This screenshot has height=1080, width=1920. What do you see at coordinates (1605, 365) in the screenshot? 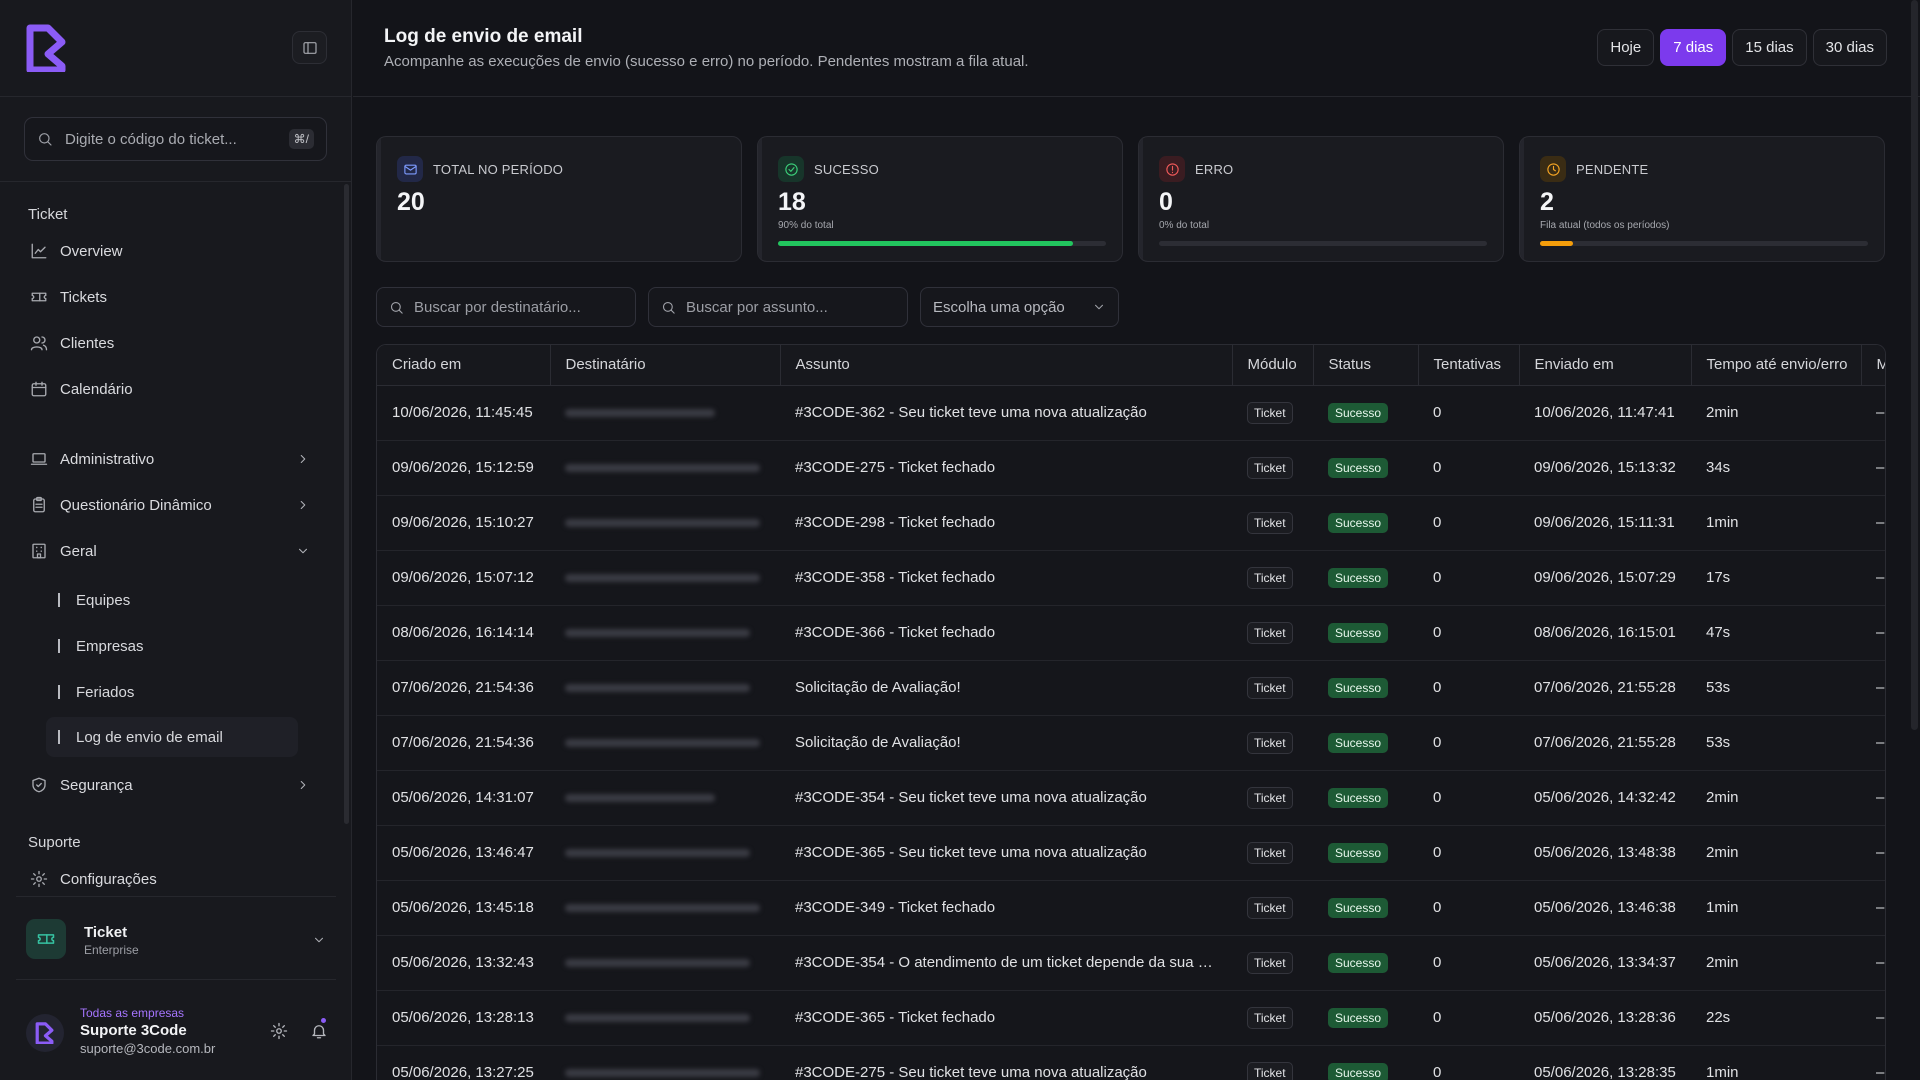
I see `column-header-enviado-em: Enviado em` at bounding box center [1605, 365].